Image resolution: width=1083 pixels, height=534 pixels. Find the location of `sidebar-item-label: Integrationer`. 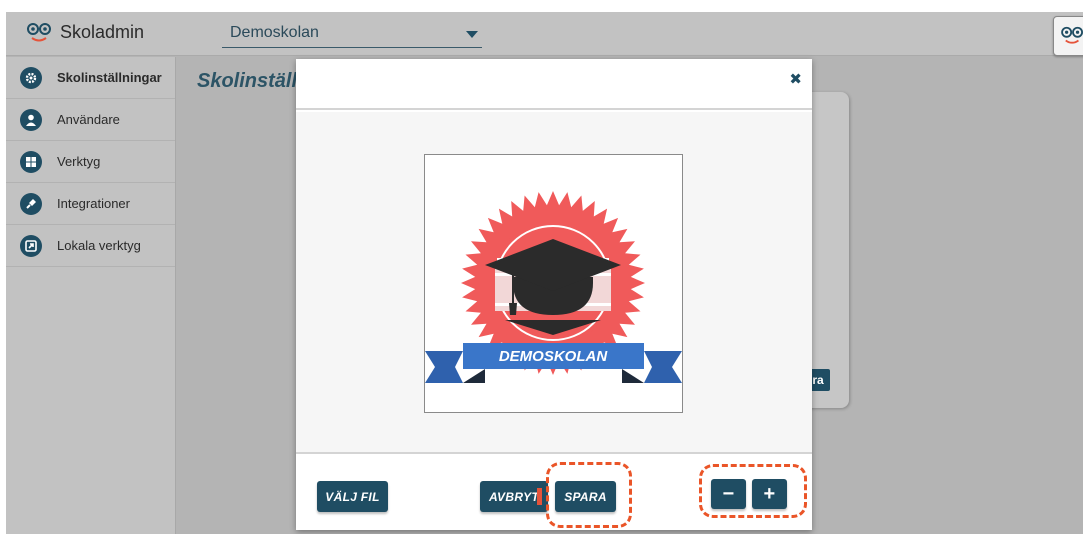

sidebar-item-label: Integrationer is located at coordinates (93, 203).